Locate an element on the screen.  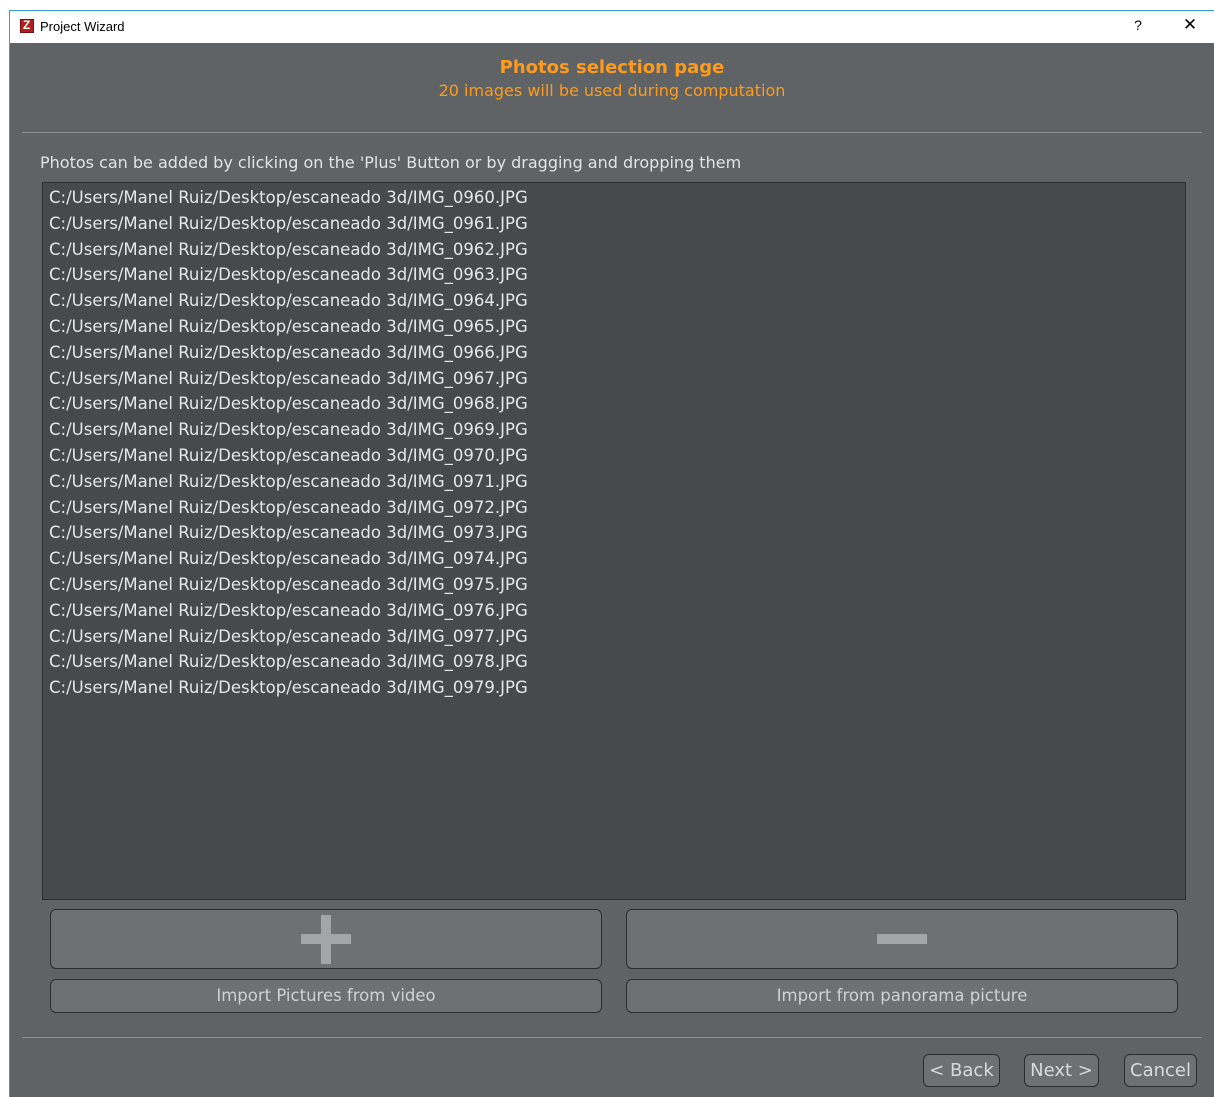
window-title: Project Wizard is located at coordinates (82, 26).